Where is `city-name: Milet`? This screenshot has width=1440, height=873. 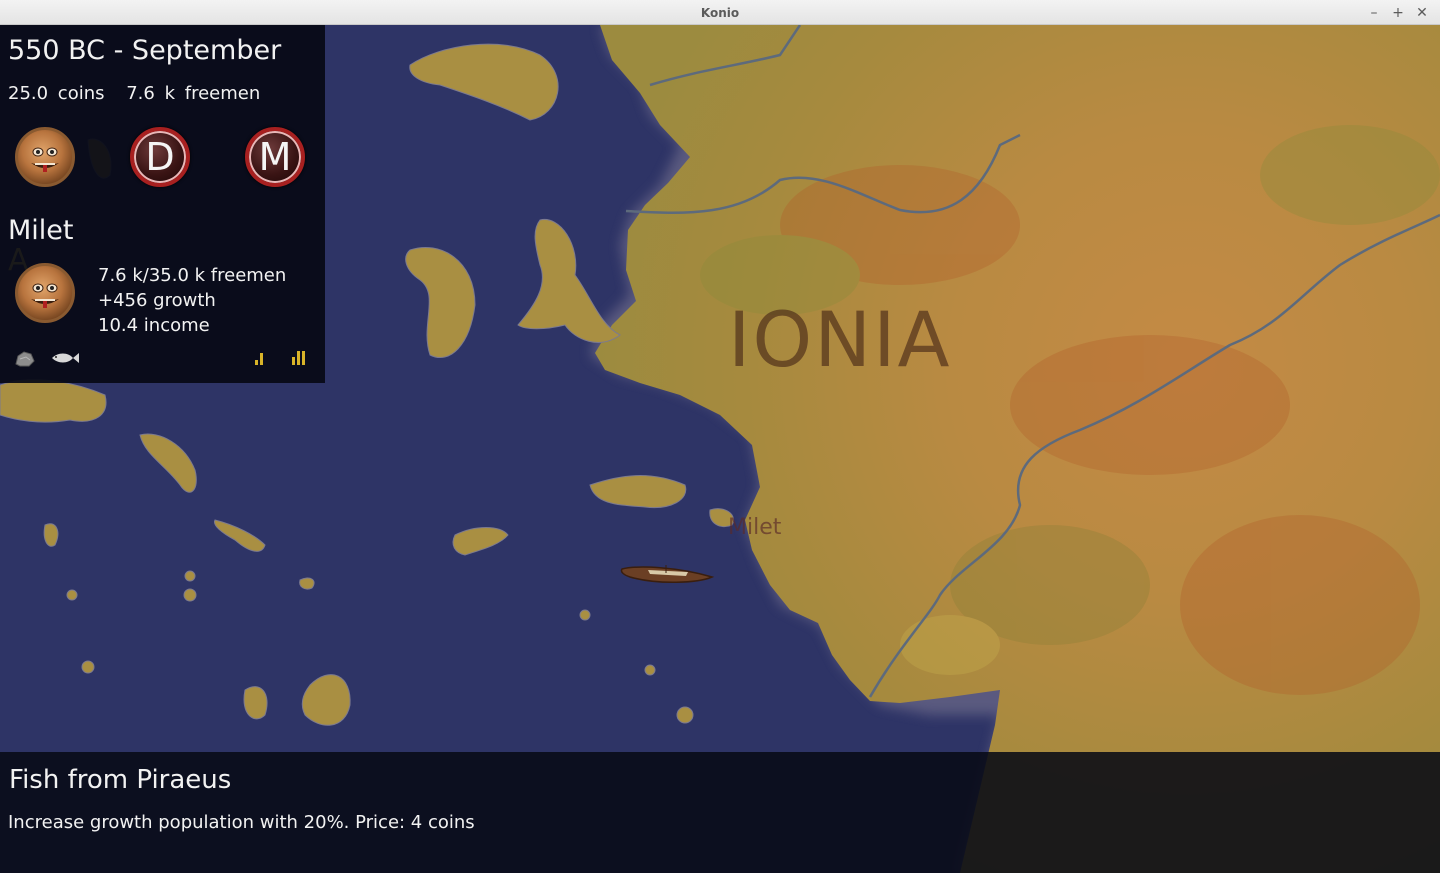 city-name: Milet is located at coordinates (41, 230).